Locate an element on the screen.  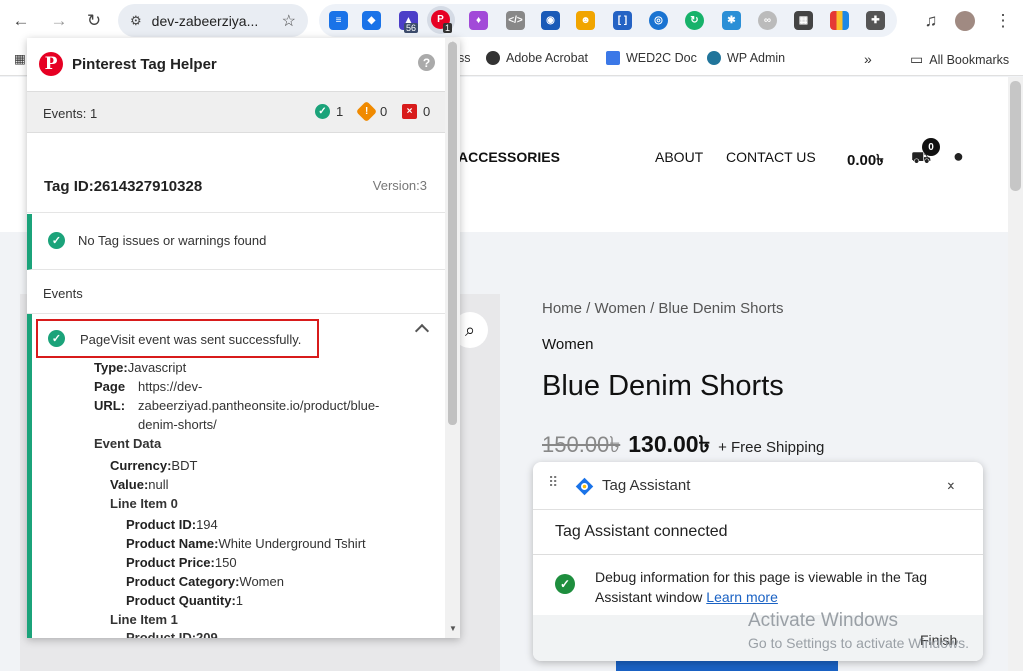
scroll-down-icon: ▼ is located at coordinates (453, 628).